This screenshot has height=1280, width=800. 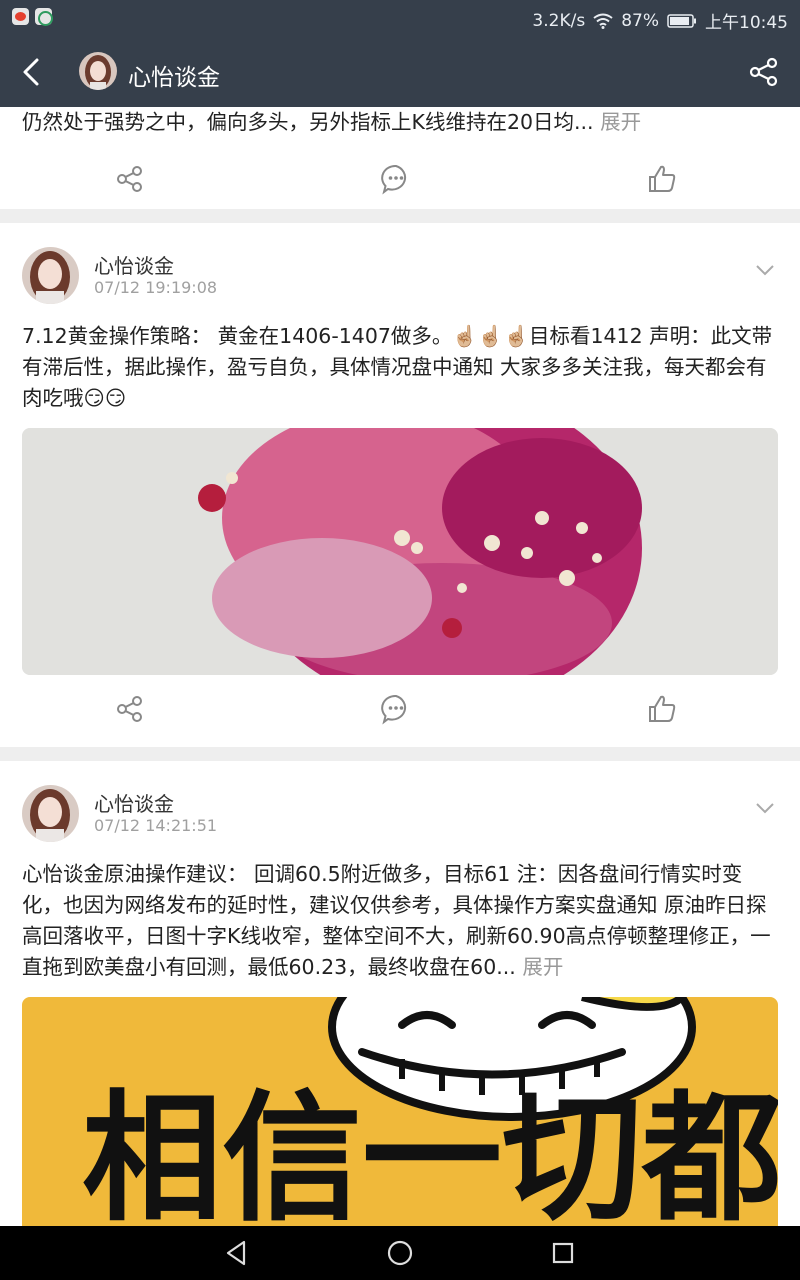 I want to click on nav-home-button, so click(x=400, y=1253).